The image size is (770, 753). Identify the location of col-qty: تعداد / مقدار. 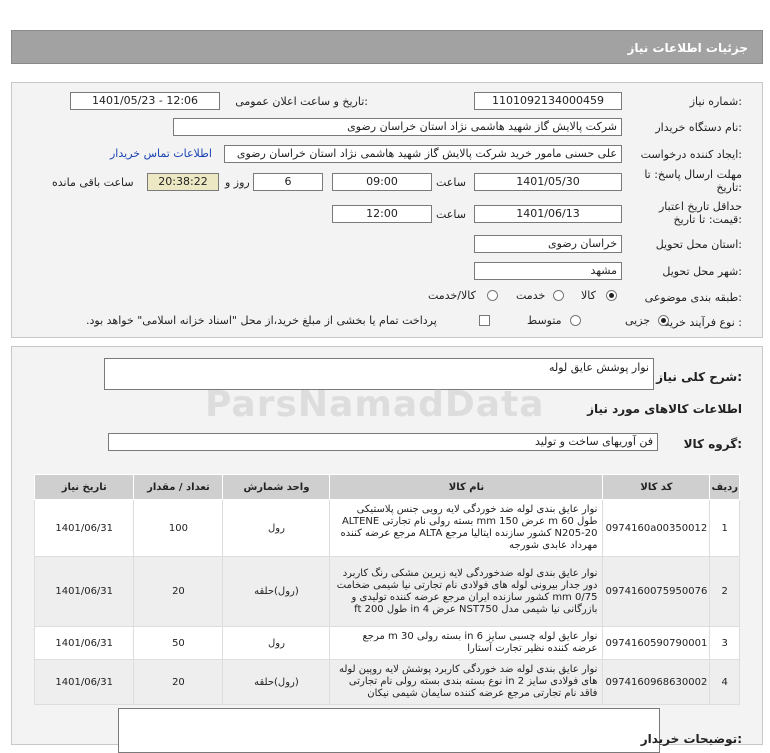
(178, 487).